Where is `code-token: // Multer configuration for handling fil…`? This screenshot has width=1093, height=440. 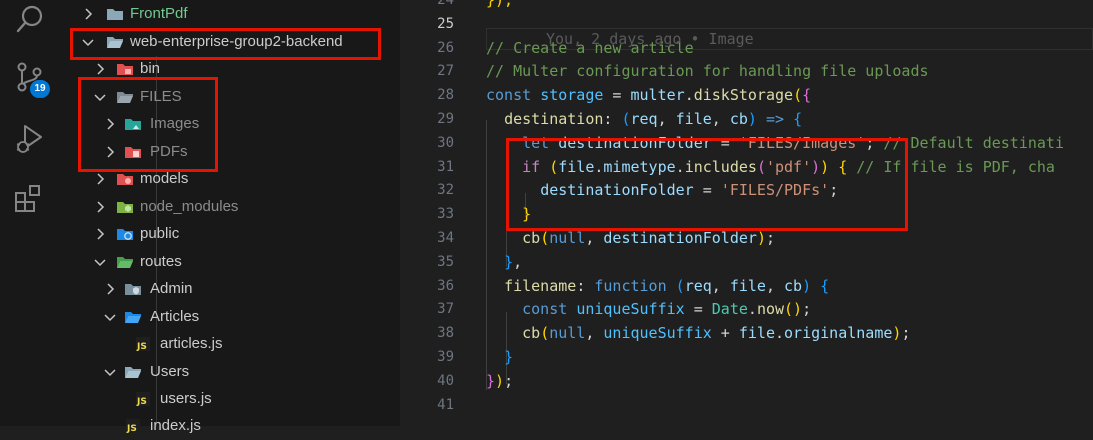 code-token: // Multer configuration for handling fil… is located at coordinates (707, 71).